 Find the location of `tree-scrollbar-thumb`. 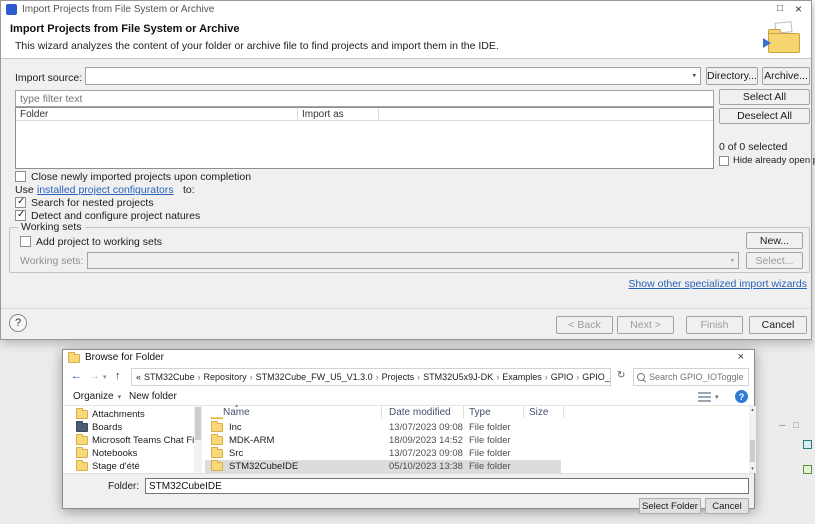

tree-scrollbar-thumb is located at coordinates (198, 423).